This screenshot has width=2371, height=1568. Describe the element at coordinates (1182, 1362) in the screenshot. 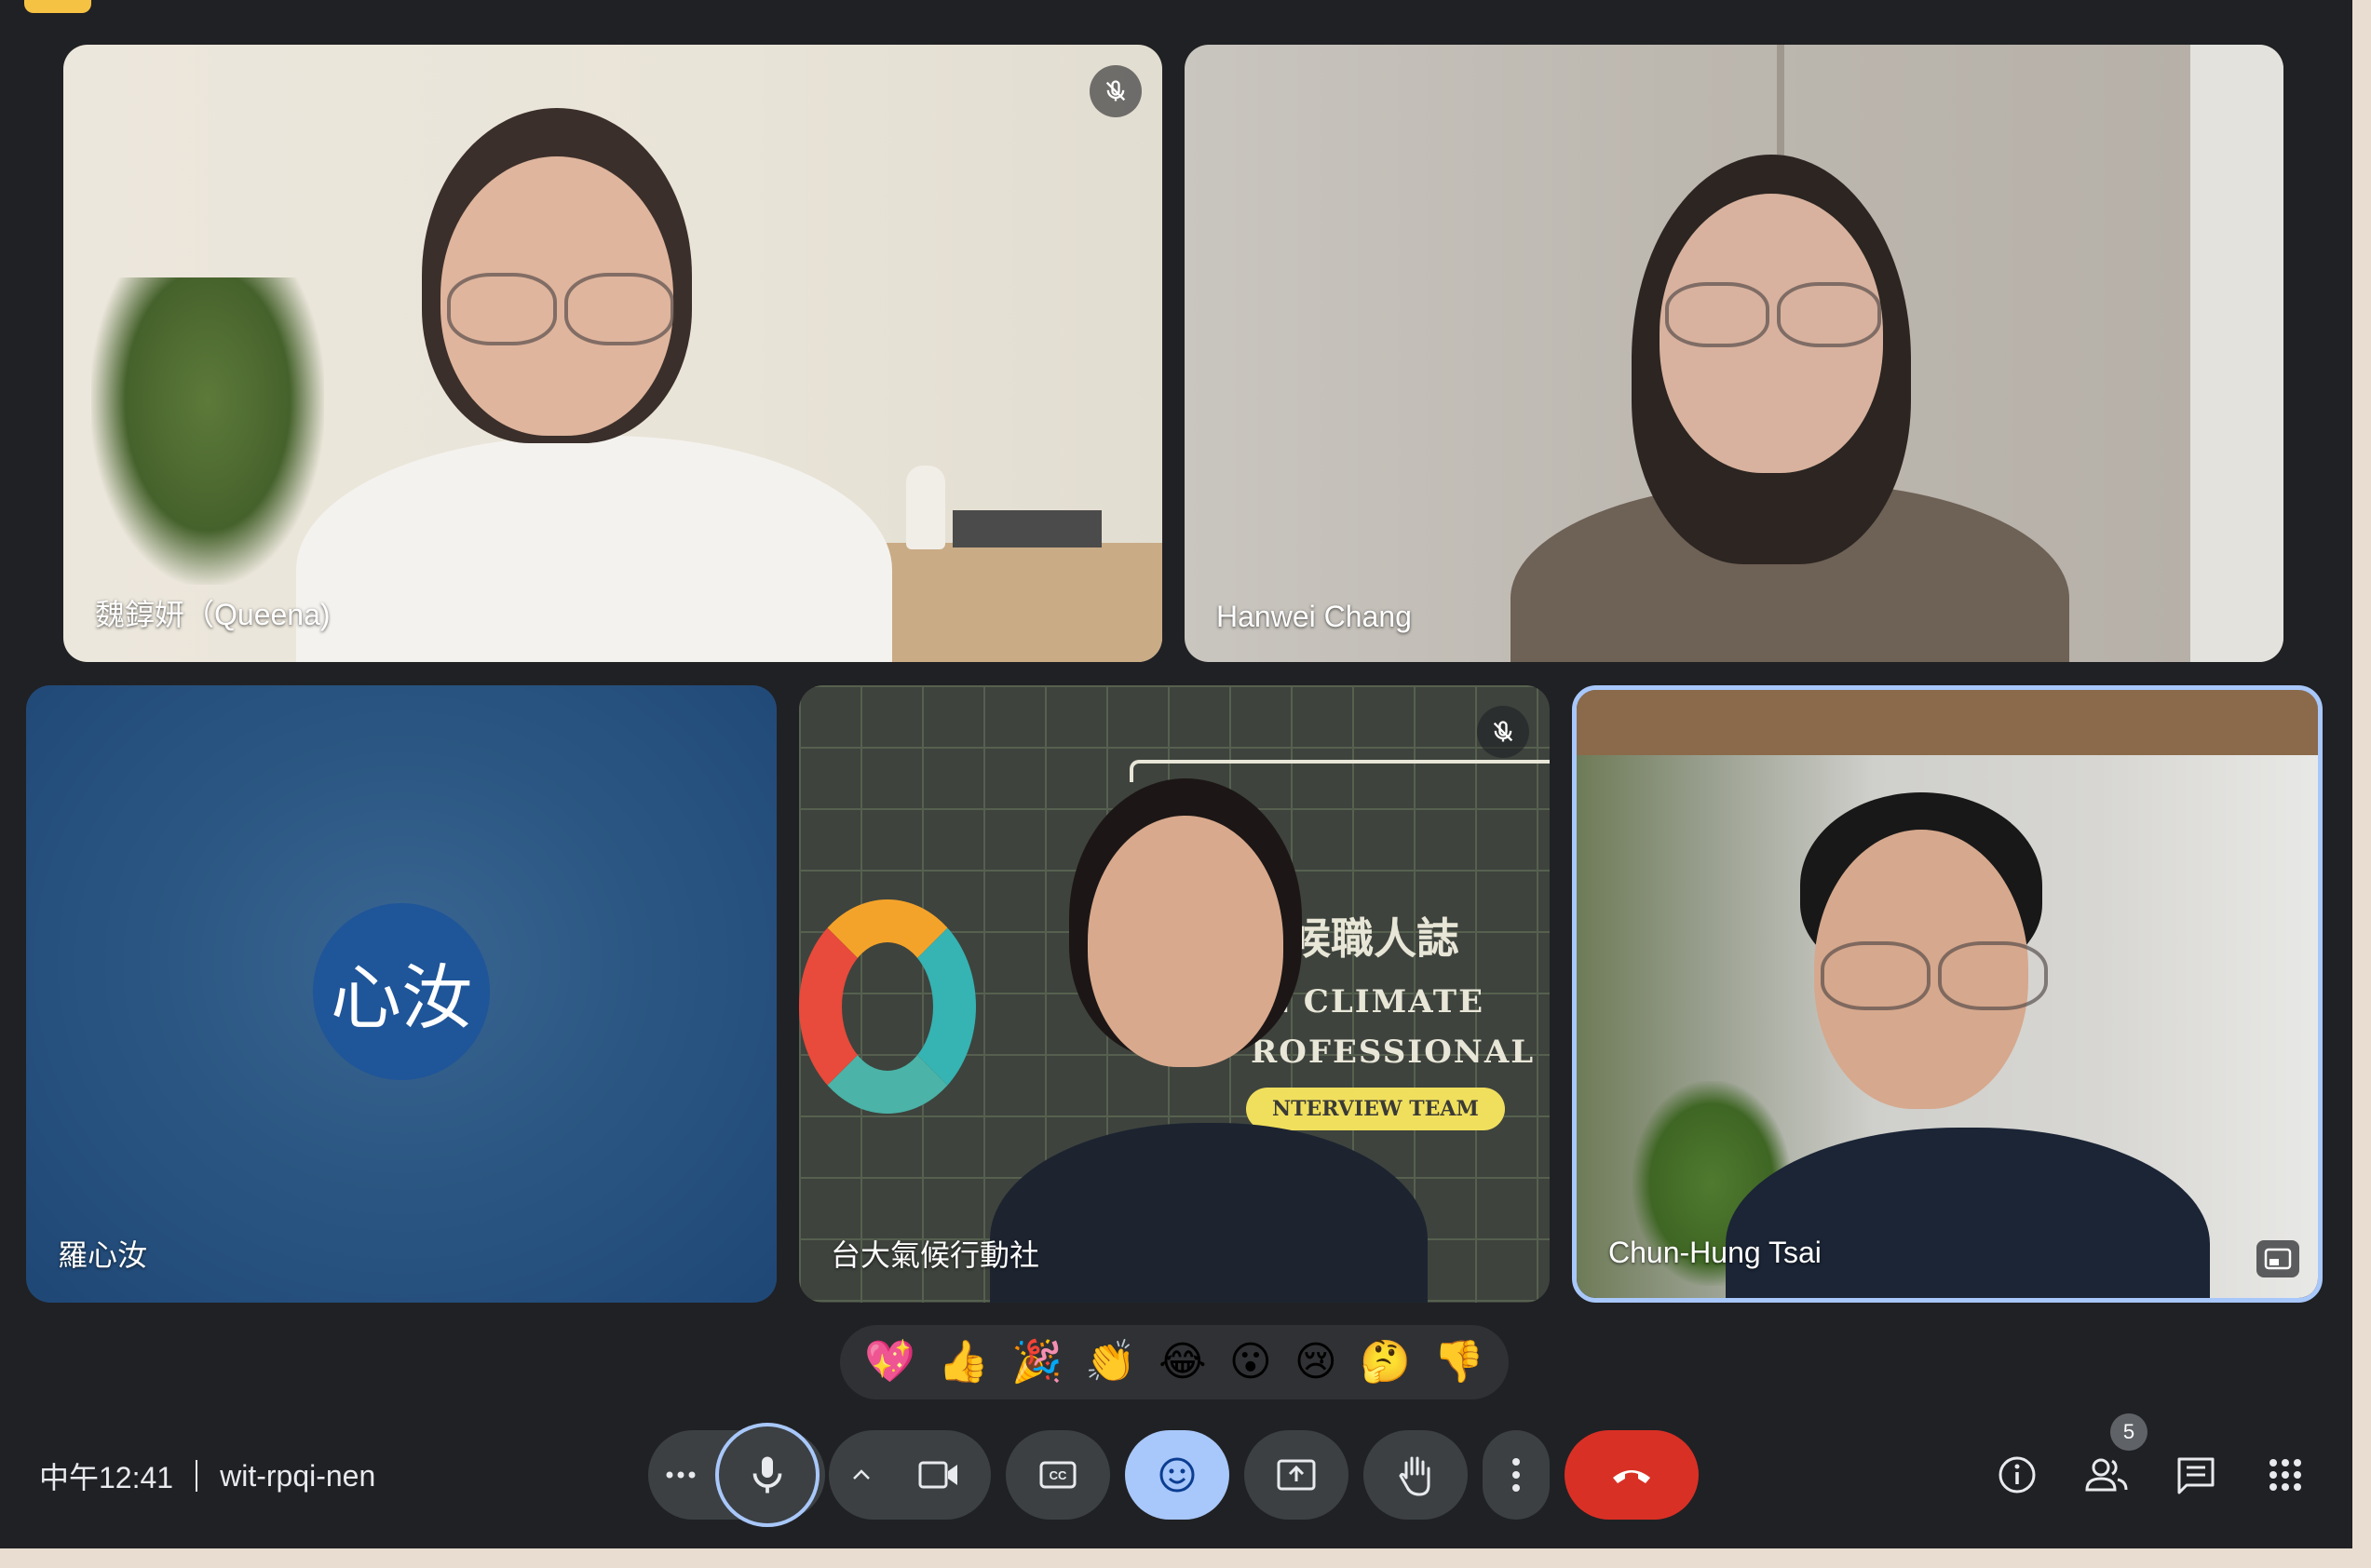

I see `reaction-laughing: 😂` at that location.